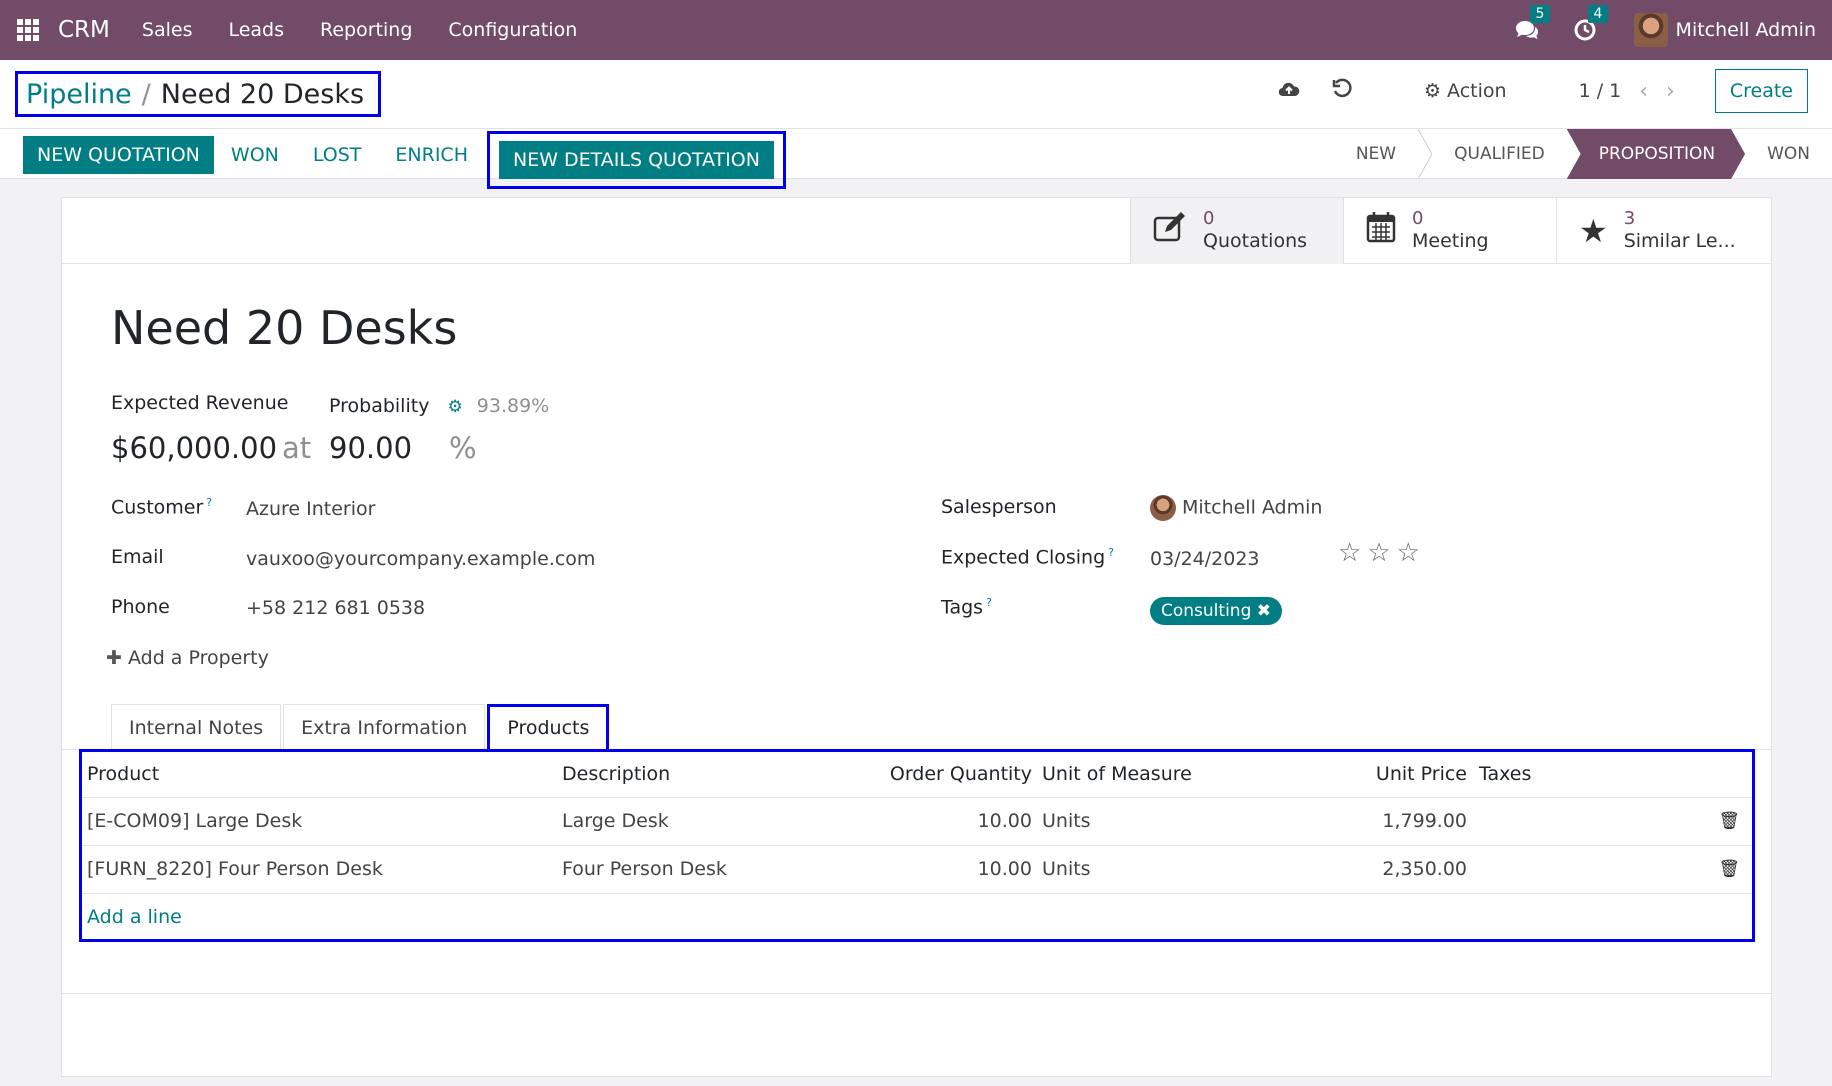 The image size is (1832, 1086). What do you see at coordinates (420, 559) in the screenshot?
I see `email-field: vauxoo@yourcompany.example.com` at bounding box center [420, 559].